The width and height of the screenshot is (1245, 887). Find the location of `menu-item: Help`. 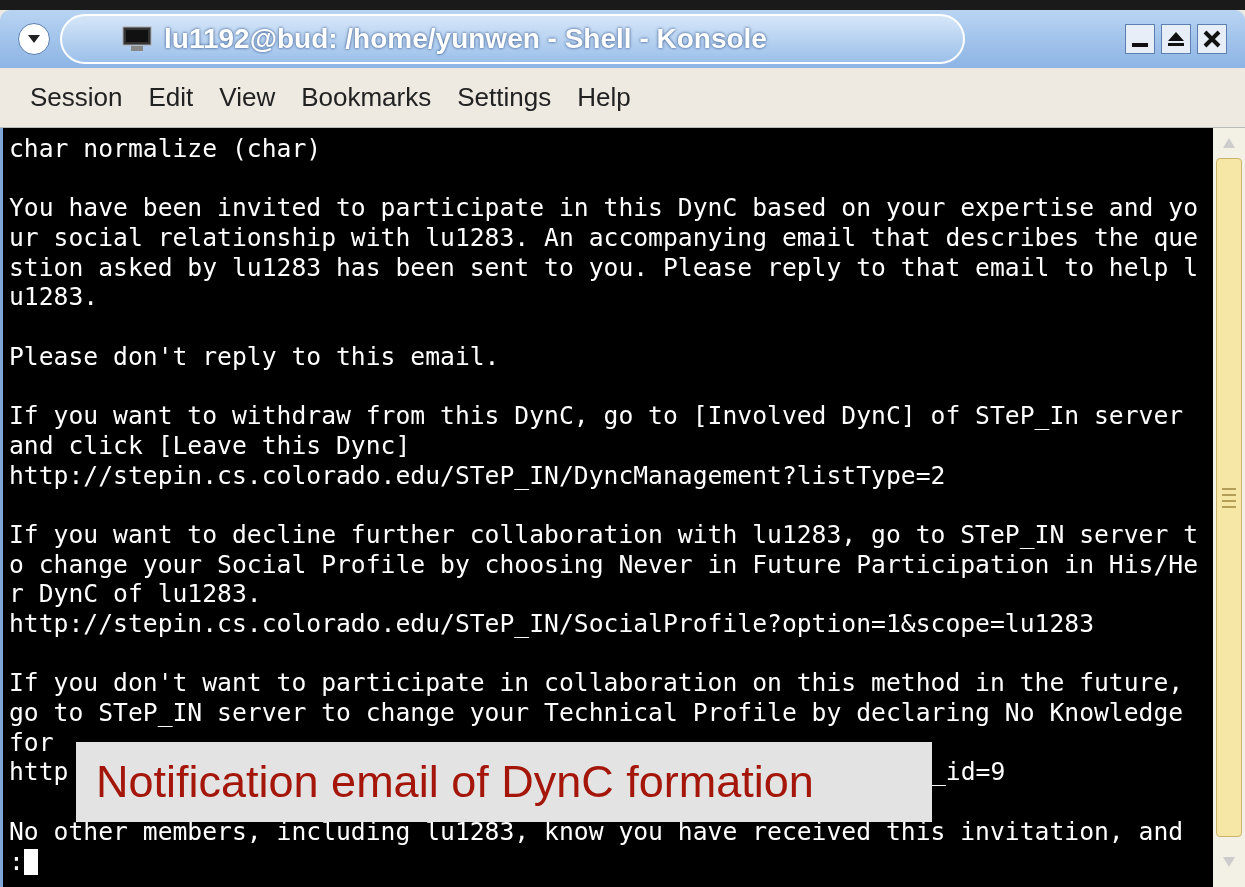

menu-item: Help is located at coordinates (604, 97).